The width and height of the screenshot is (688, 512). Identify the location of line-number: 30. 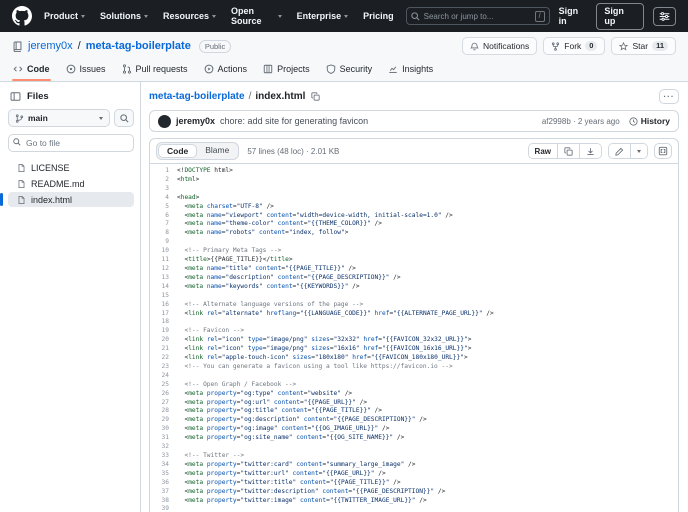
(163, 429).